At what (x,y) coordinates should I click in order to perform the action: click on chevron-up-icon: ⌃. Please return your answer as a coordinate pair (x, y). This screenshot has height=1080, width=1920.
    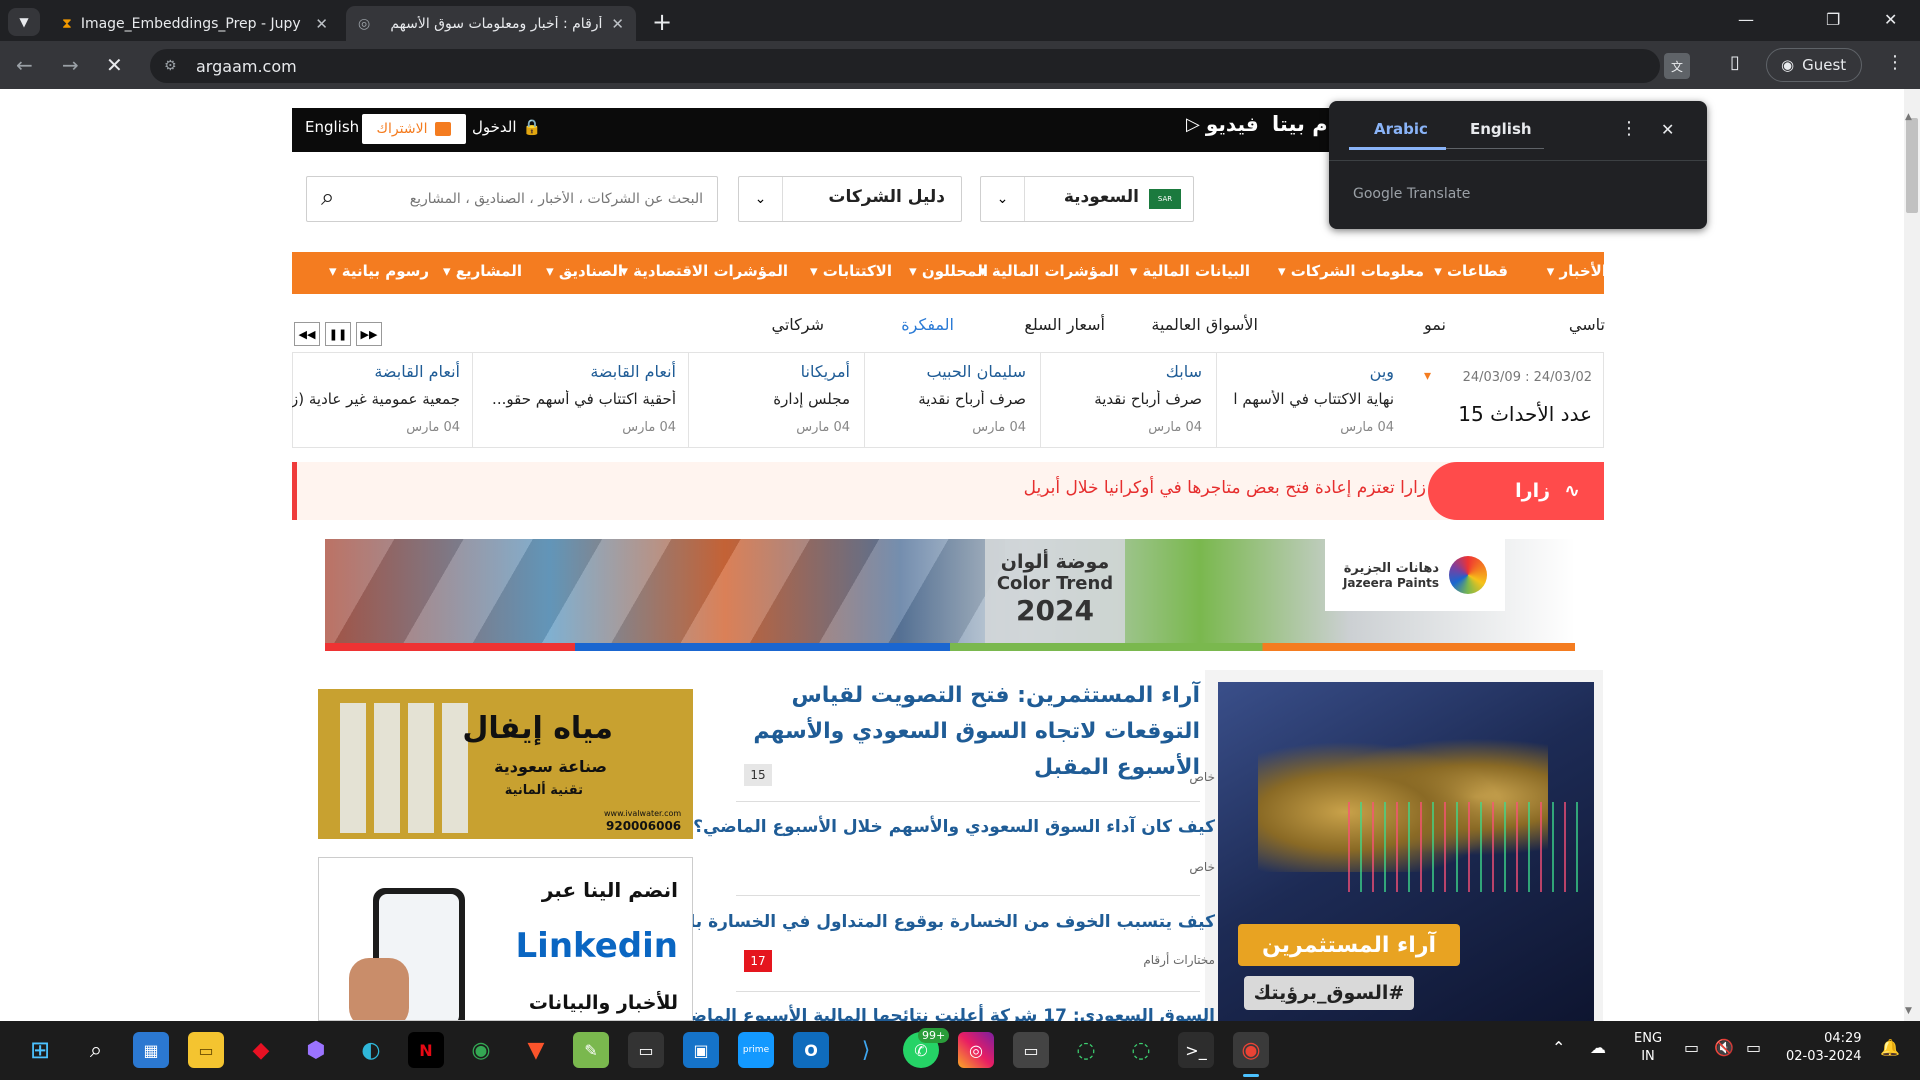
    Looking at the image, I should click on (1558, 1047).